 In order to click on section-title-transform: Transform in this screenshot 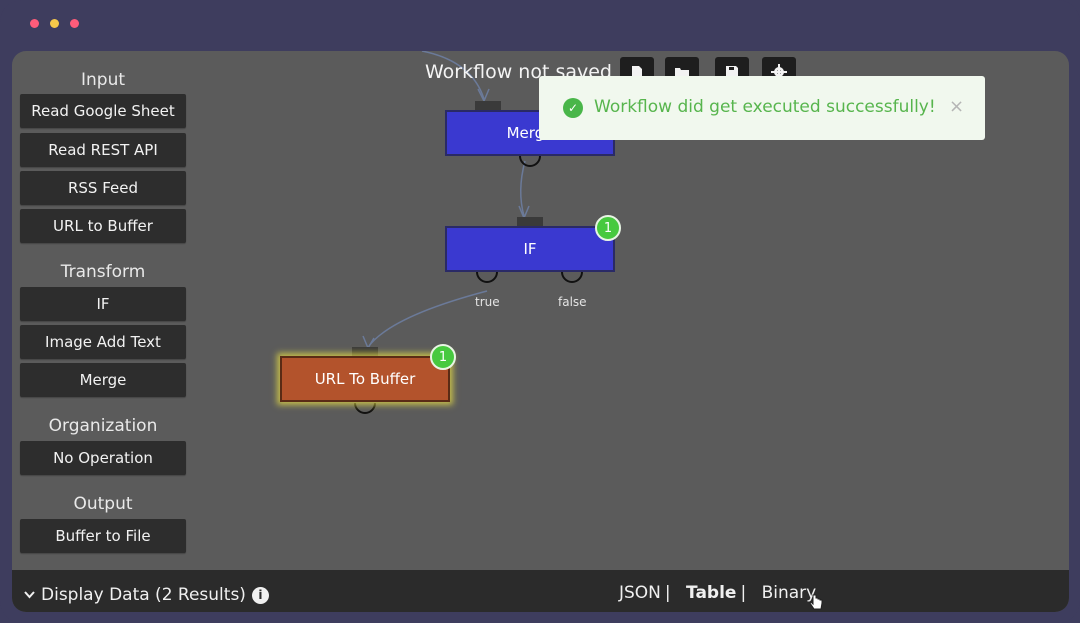, I will do `click(103, 272)`.